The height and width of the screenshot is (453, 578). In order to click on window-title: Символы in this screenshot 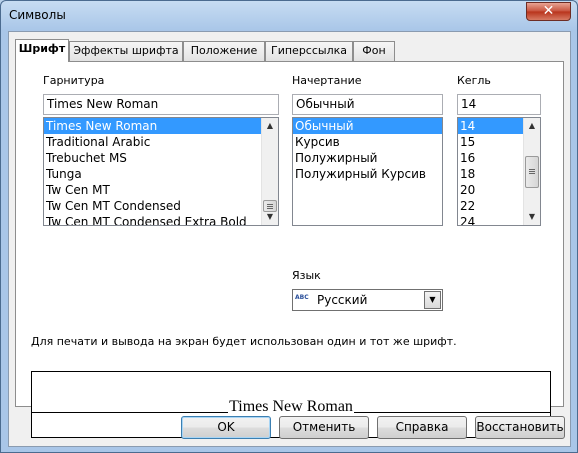, I will do `click(37, 15)`.